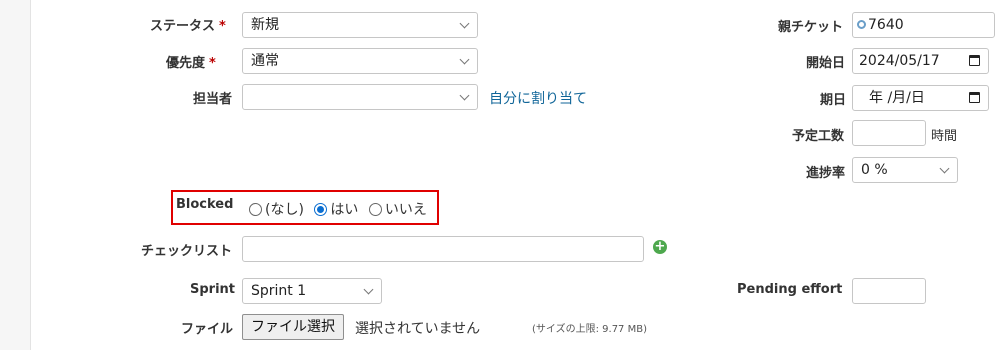 This screenshot has width=1000, height=350. I want to click on blocked-option-label: (なし), so click(284, 210).